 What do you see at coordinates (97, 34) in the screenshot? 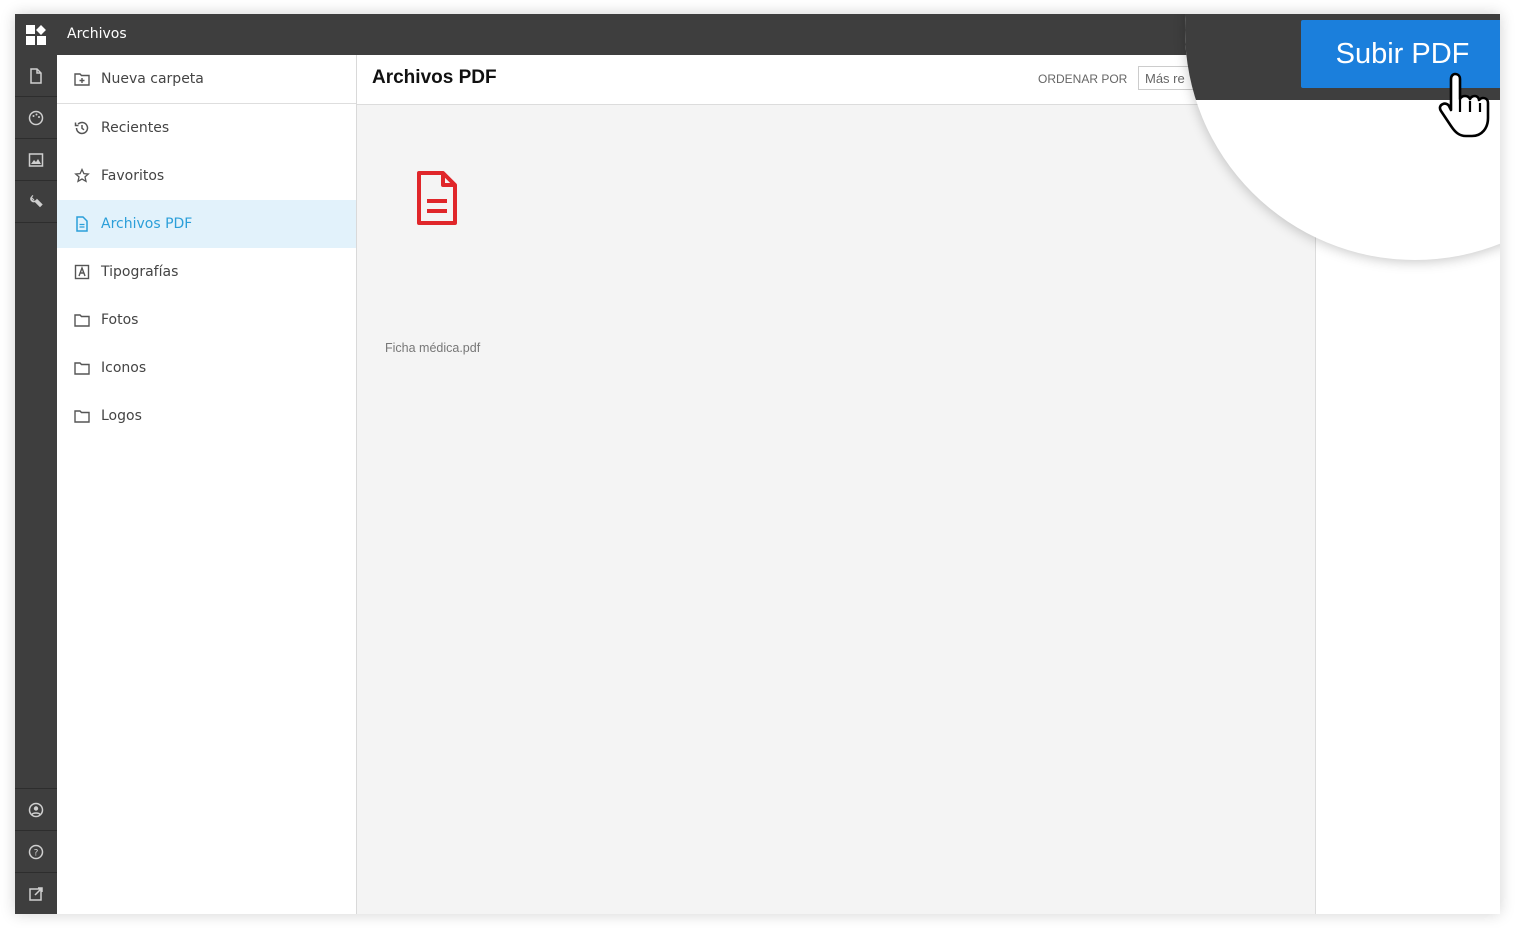
I see `app-title: Archivos` at bounding box center [97, 34].